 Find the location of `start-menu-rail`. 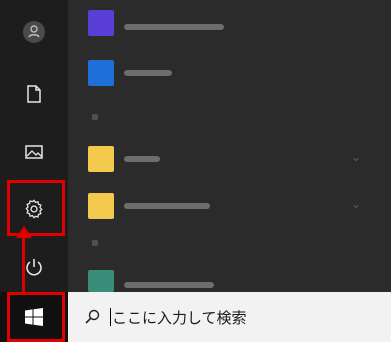

start-menu-rail is located at coordinates (34, 146).